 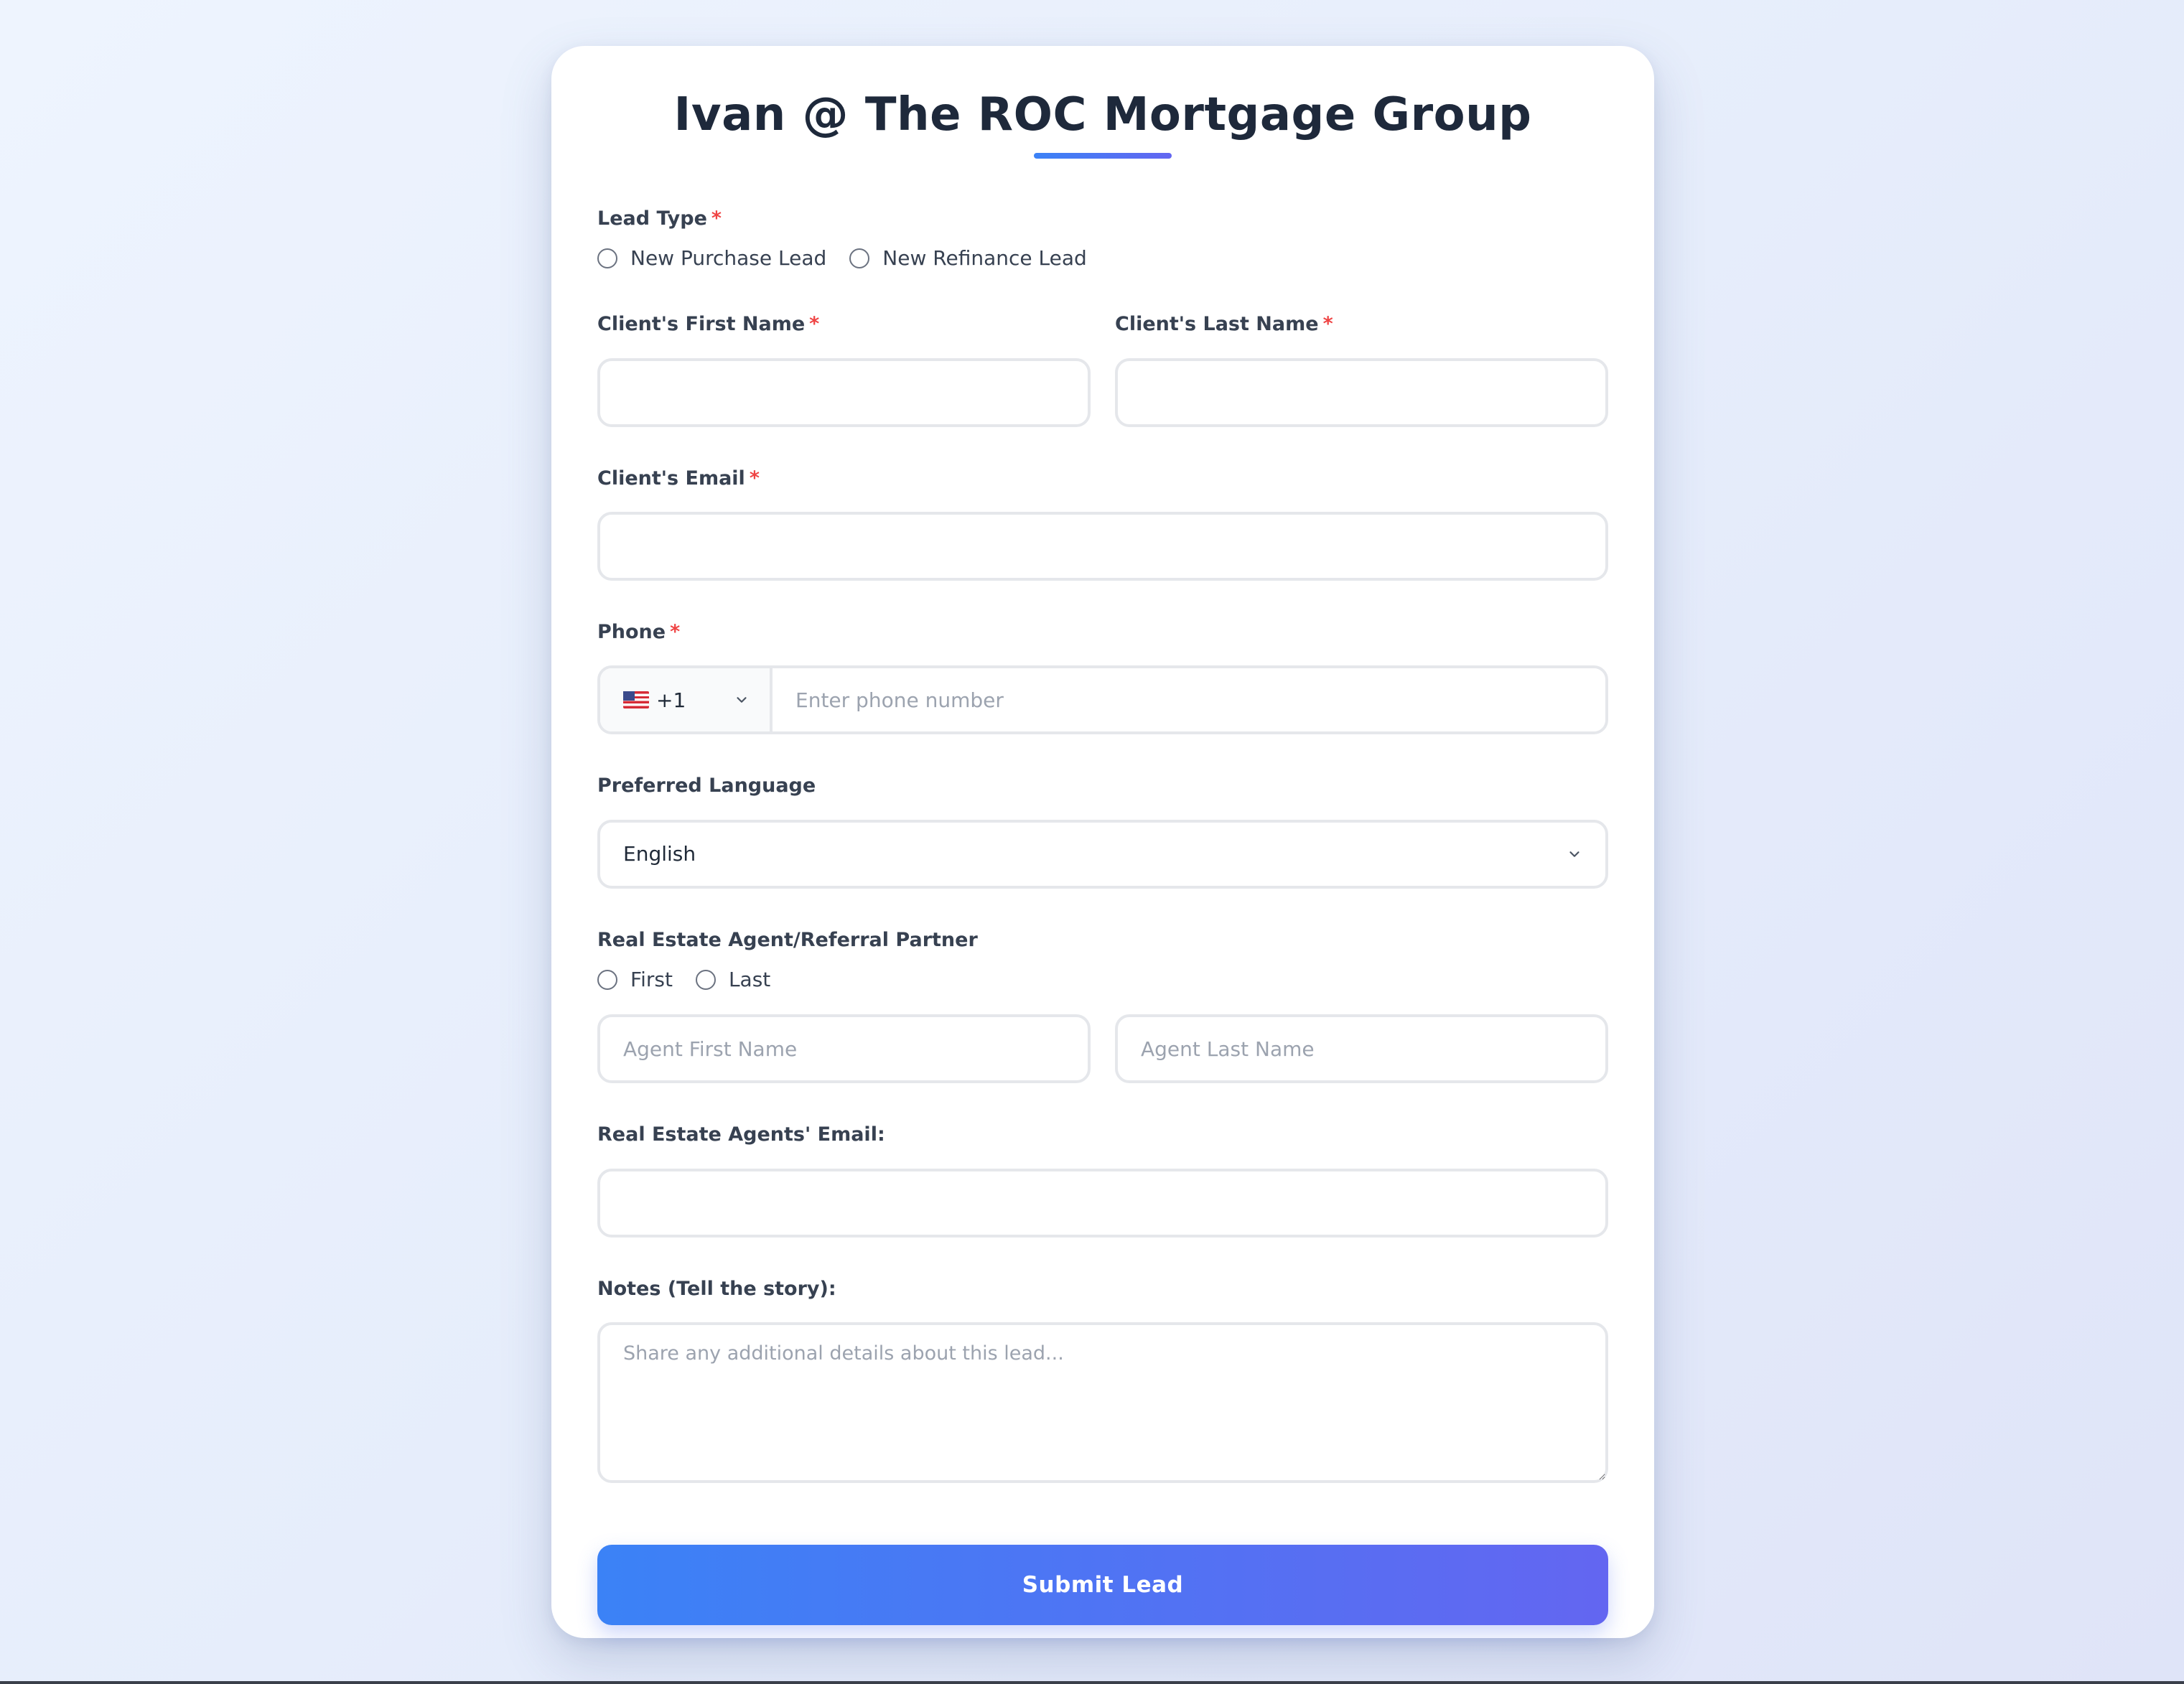 I want to click on client-last-name-input, so click(x=1361, y=392).